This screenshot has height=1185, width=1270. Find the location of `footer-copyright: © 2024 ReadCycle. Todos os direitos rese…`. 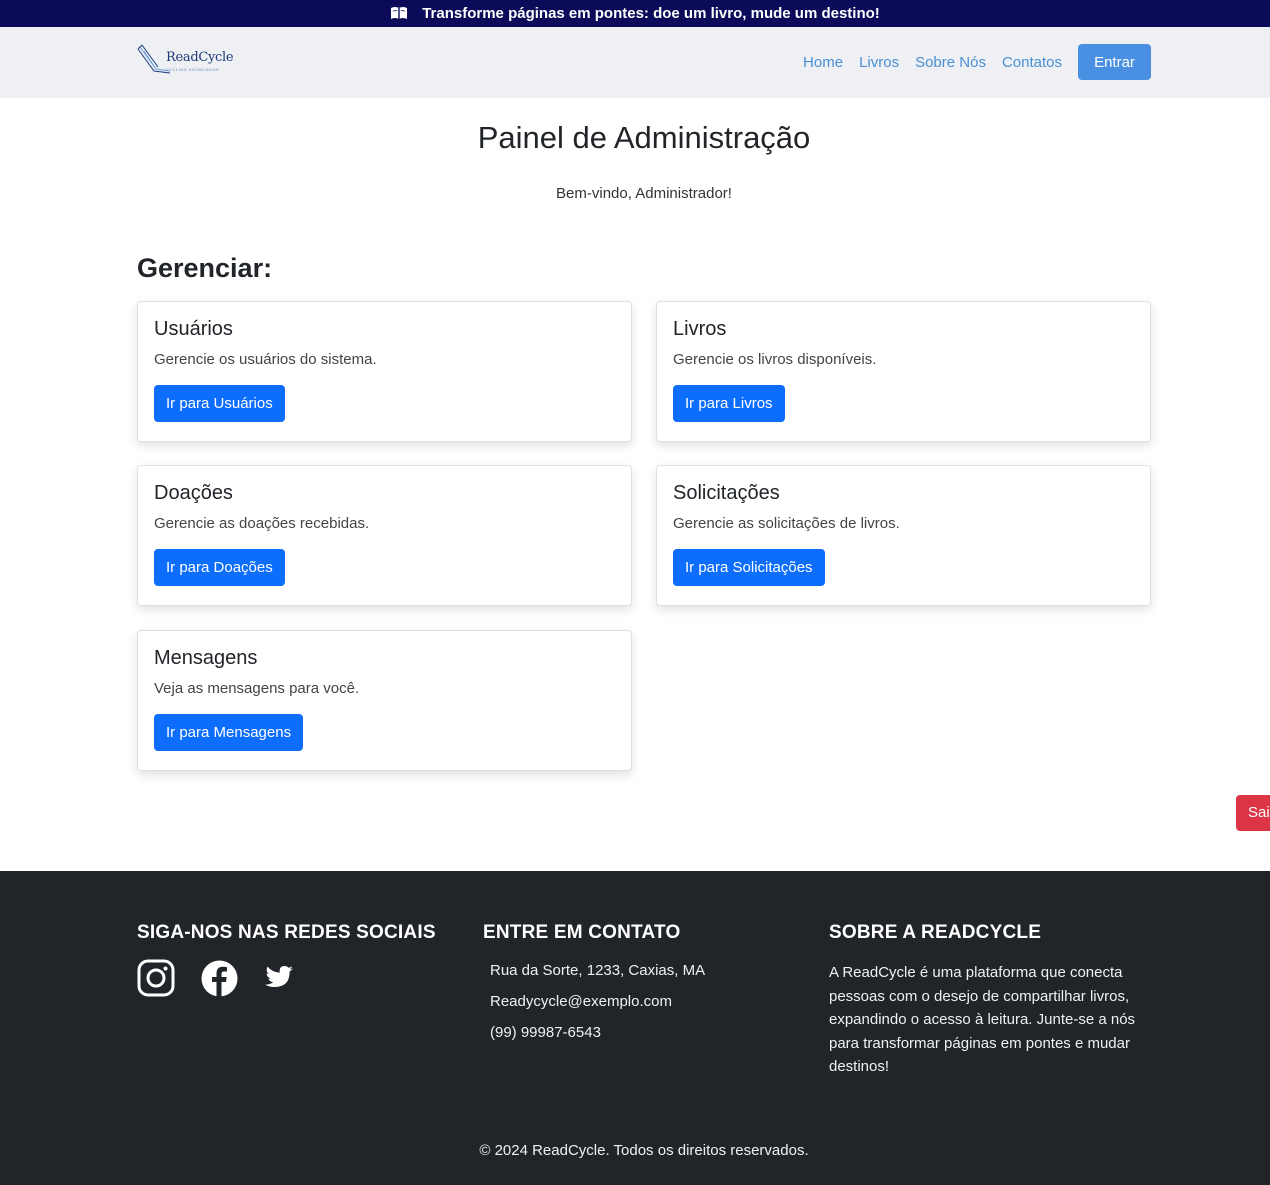

footer-copyright: © 2024 ReadCycle. Todos os direitos rese… is located at coordinates (644, 1150).